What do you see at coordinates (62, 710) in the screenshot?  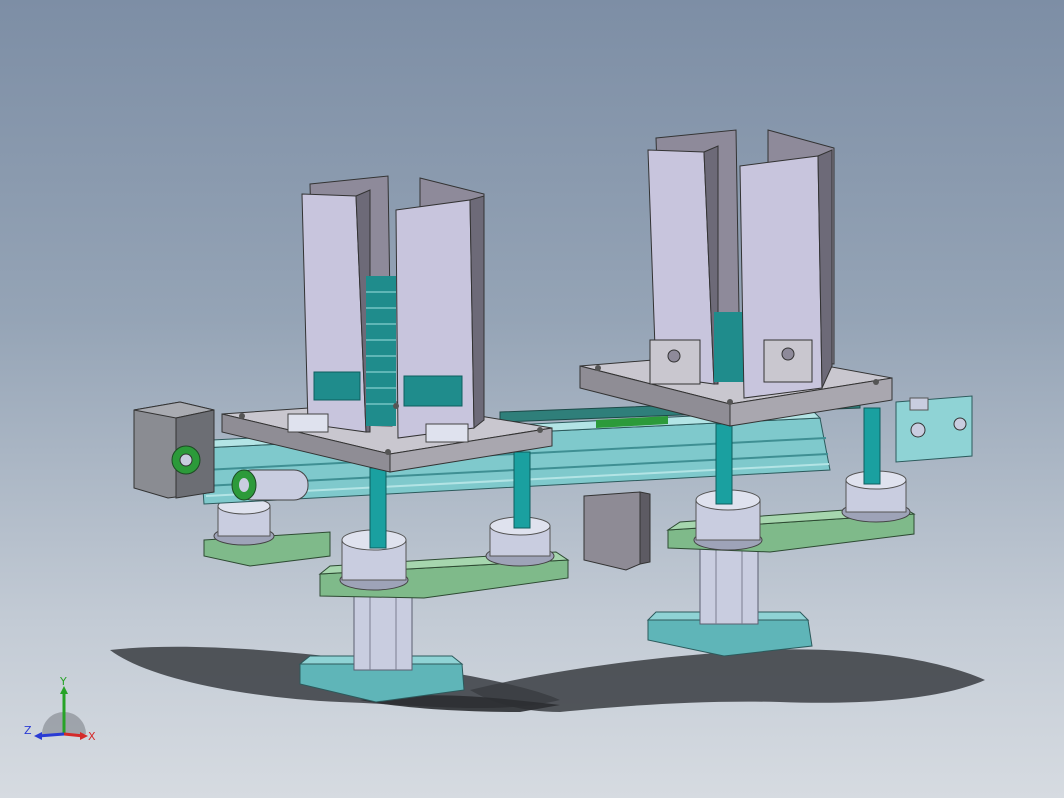 I see `coordinate-triad: Y X Z` at bounding box center [62, 710].